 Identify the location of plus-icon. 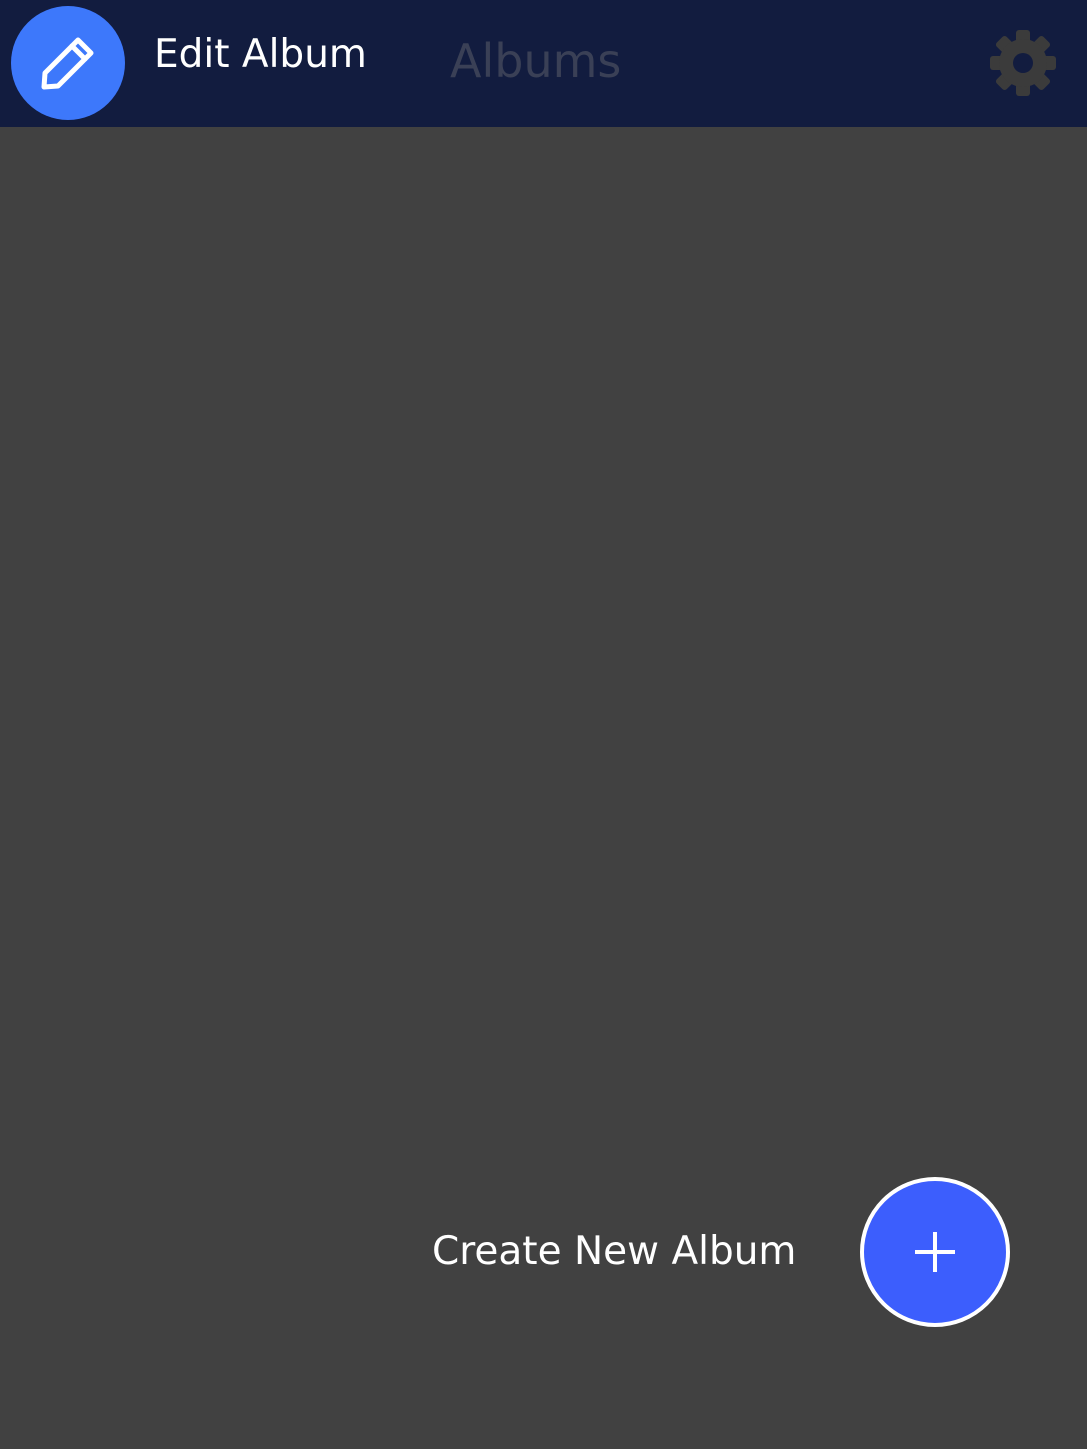
(935, 1252).